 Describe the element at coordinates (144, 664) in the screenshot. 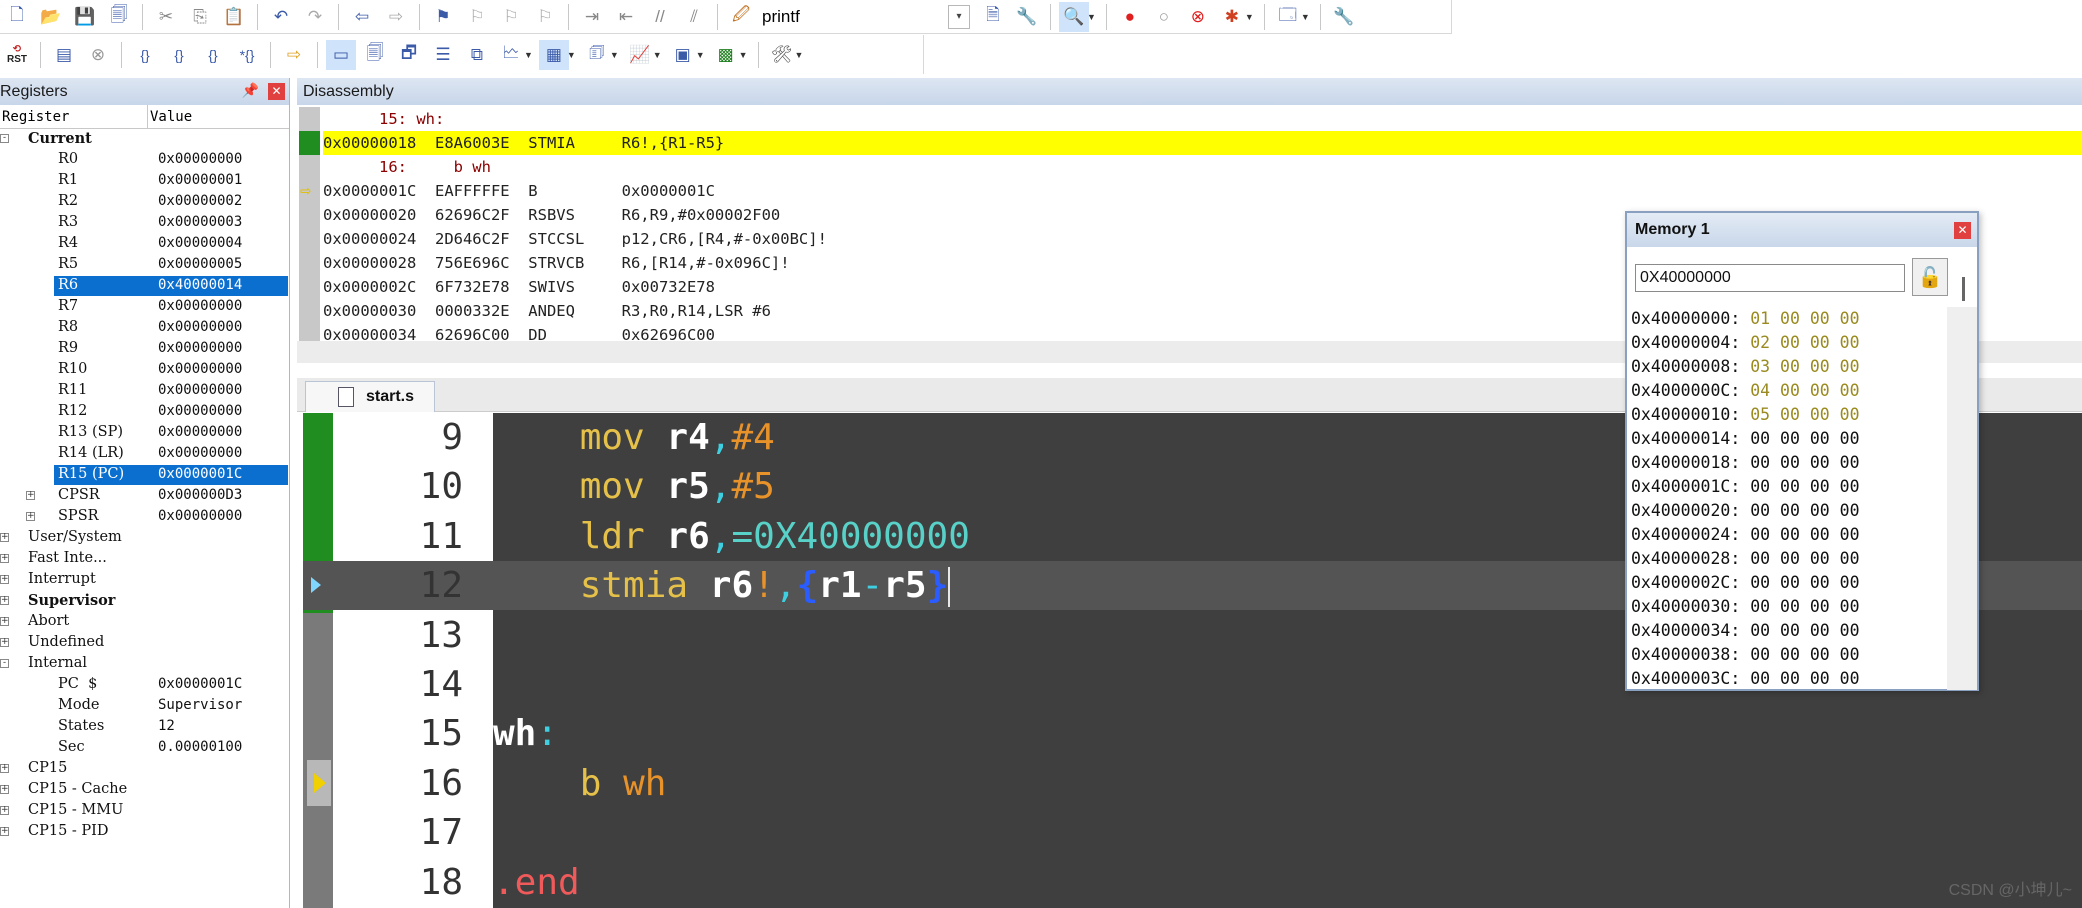

I see `register-row: - Internal` at that location.